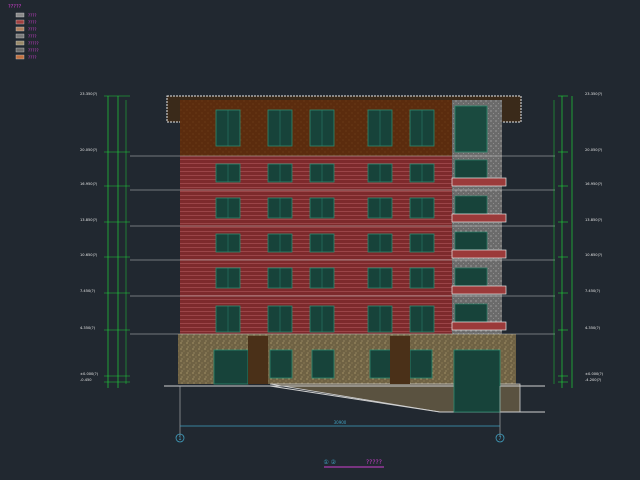 This screenshot has height=480, width=640. I want to click on elevation-label: -4.200(?), so click(593, 380).